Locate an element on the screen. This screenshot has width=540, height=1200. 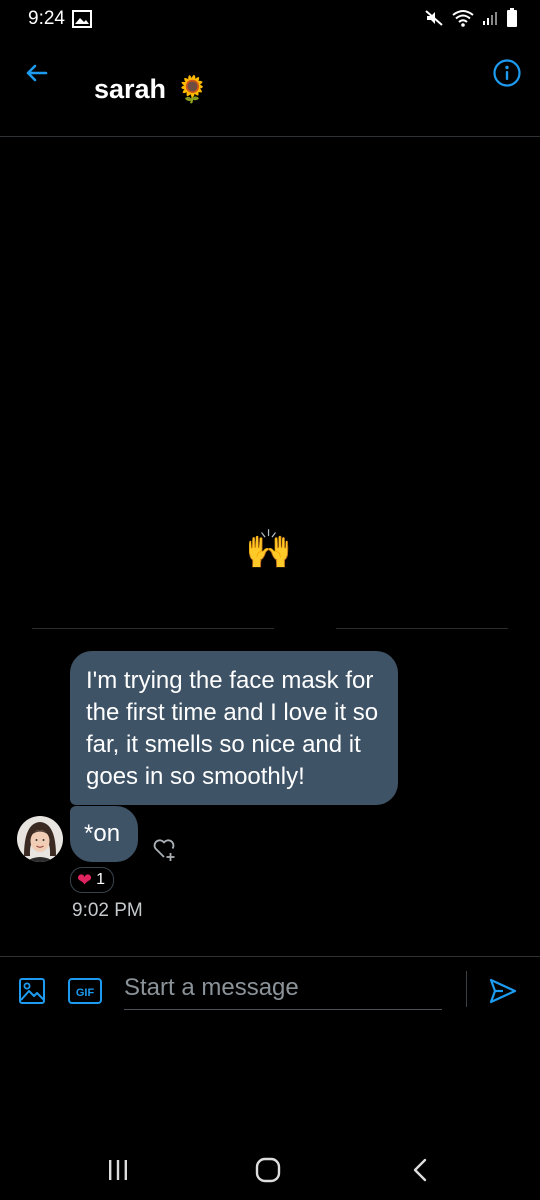
back-icon is located at coordinates (420, 1172).